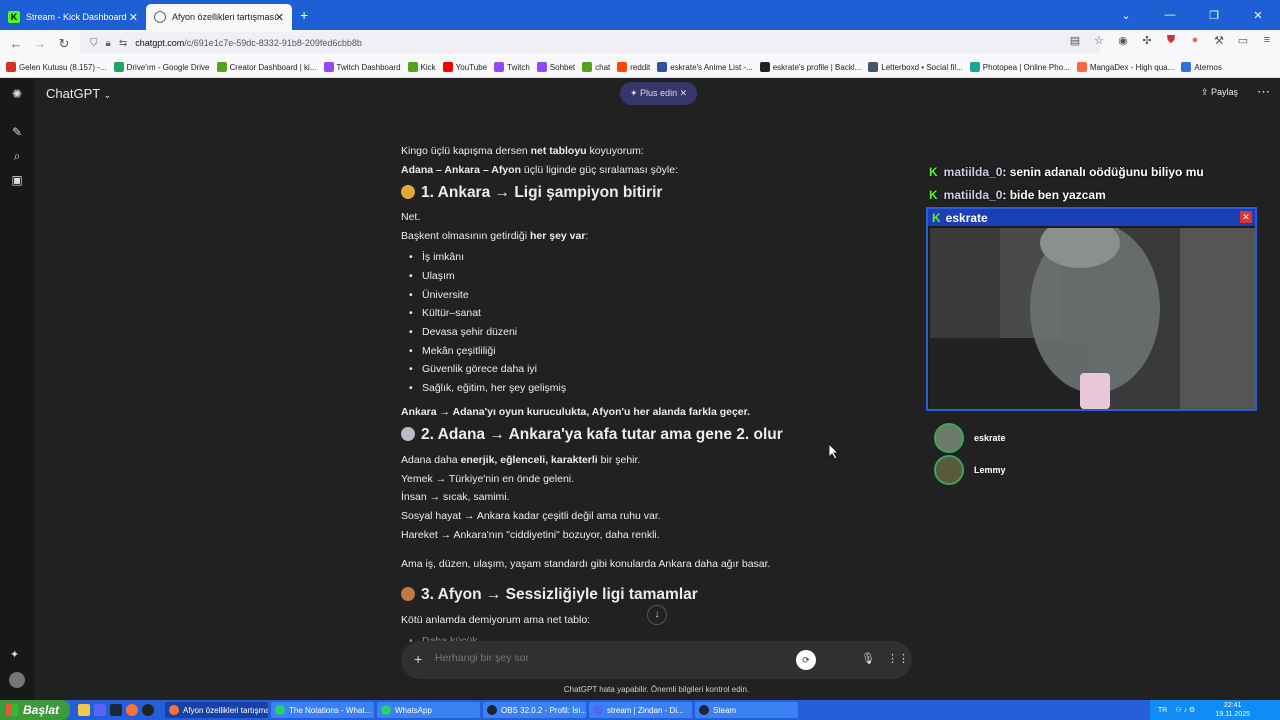  Describe the element at coordinates (657, 615) in the screenshot. I see `scroll-down-button: ↓` at that location.